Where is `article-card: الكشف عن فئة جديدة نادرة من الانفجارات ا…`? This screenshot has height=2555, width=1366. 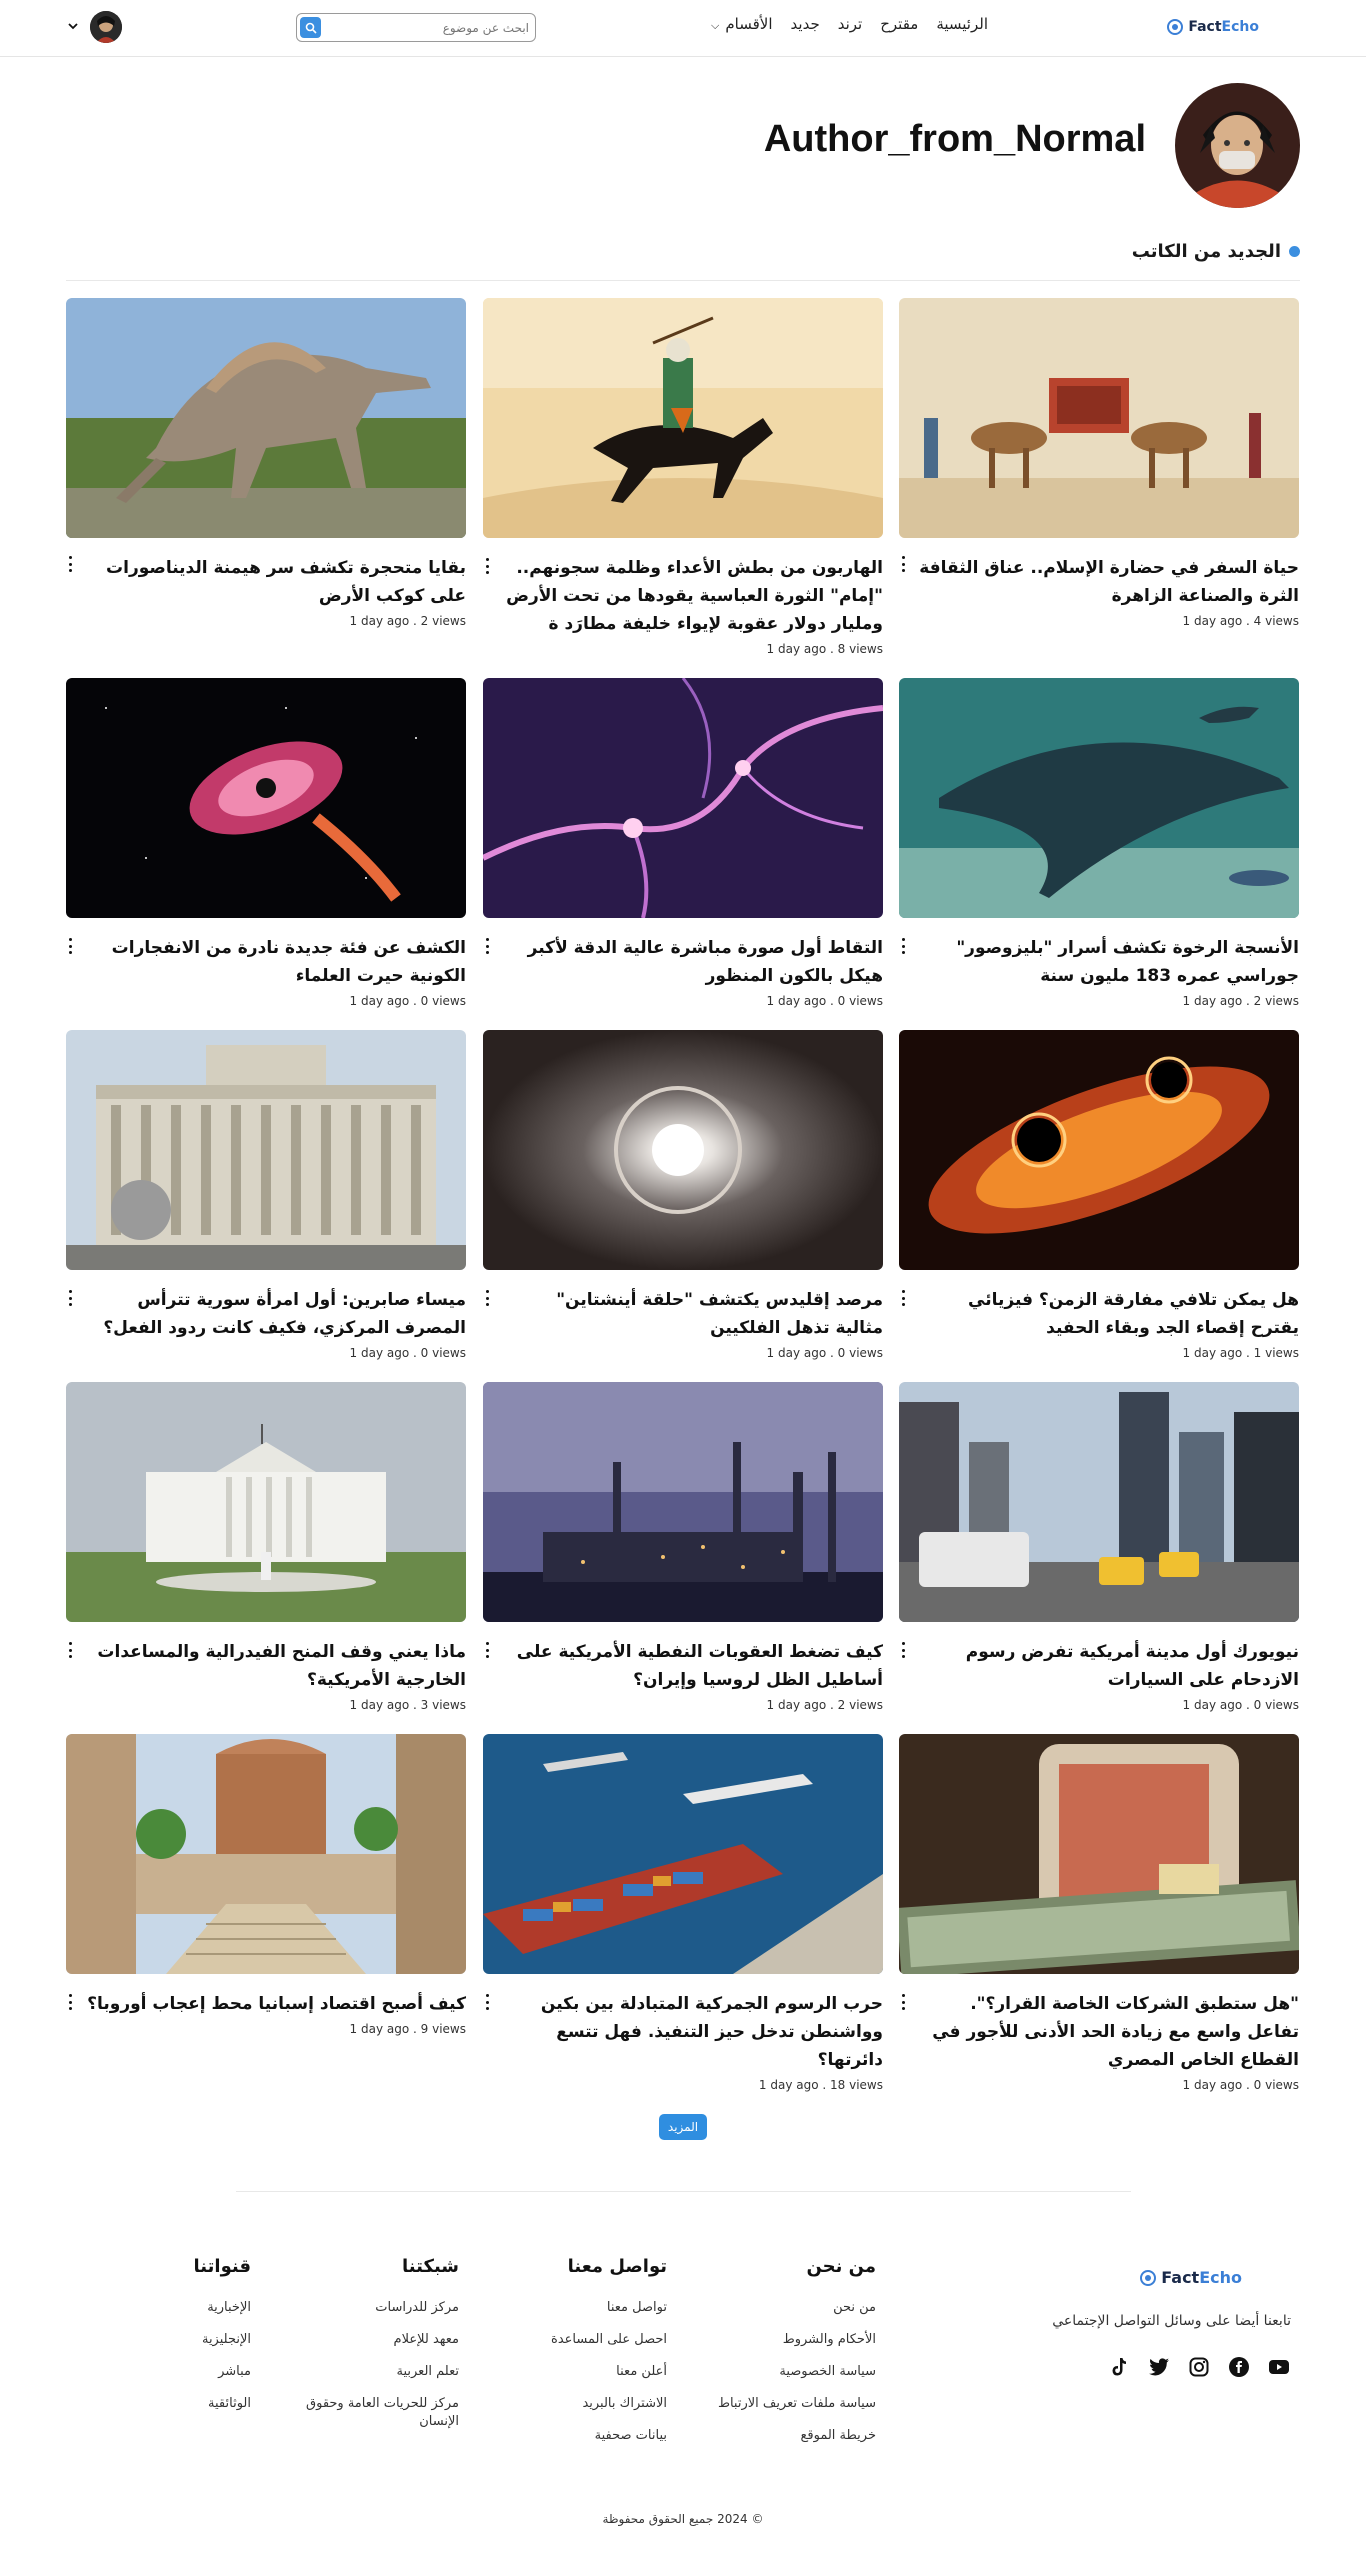 article-card: الكشف عن فئة جديدة نادرة من الانفجارات ا… is located at coordinates (266, 843).